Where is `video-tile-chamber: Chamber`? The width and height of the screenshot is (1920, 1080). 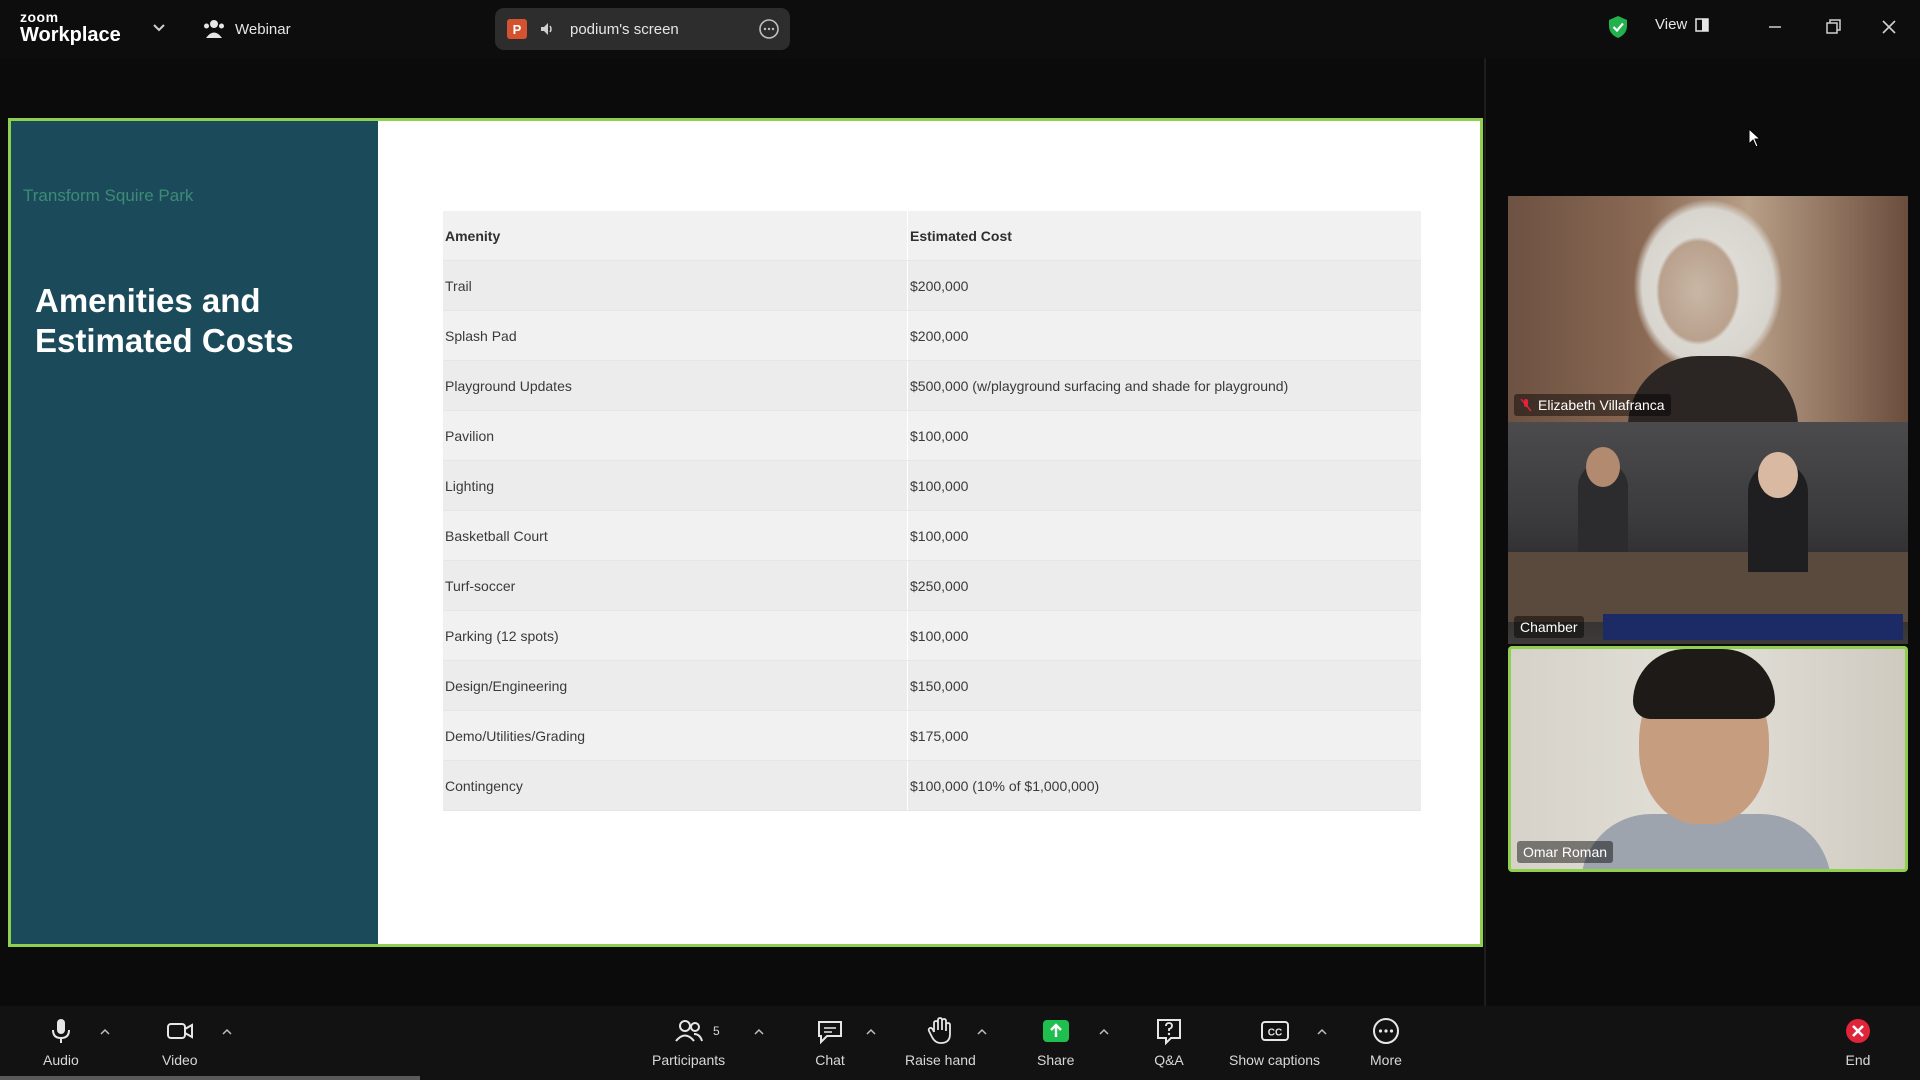
video-tile-chamber: Chamber is located at coordinates (1708, 533).